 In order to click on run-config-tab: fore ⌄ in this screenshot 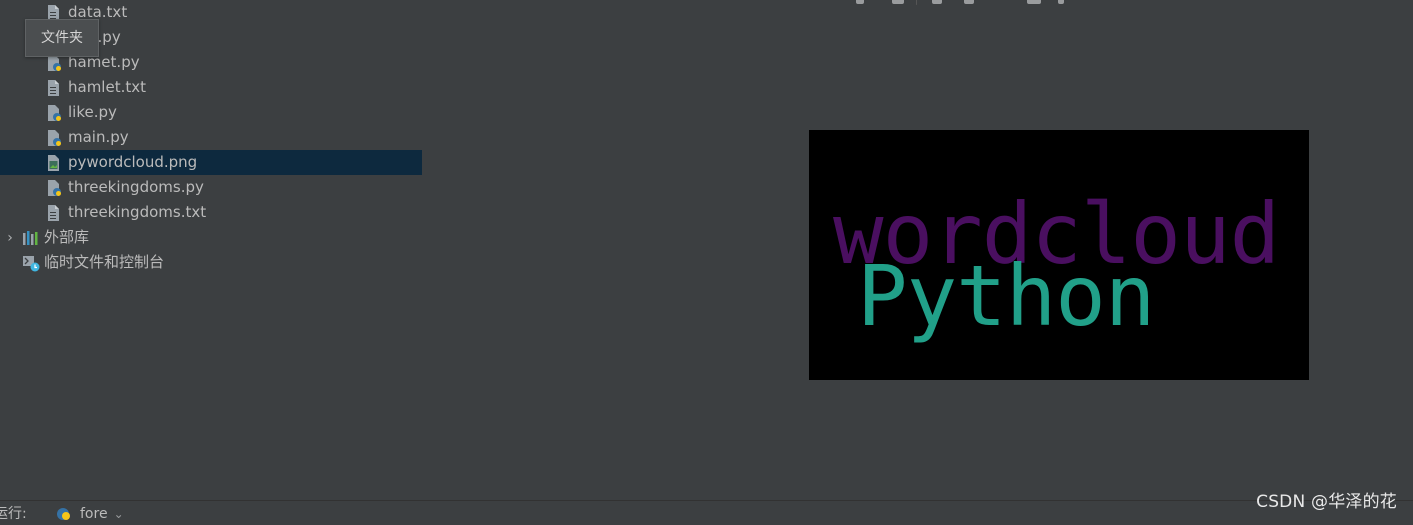, I will do `click(90, 514)`.